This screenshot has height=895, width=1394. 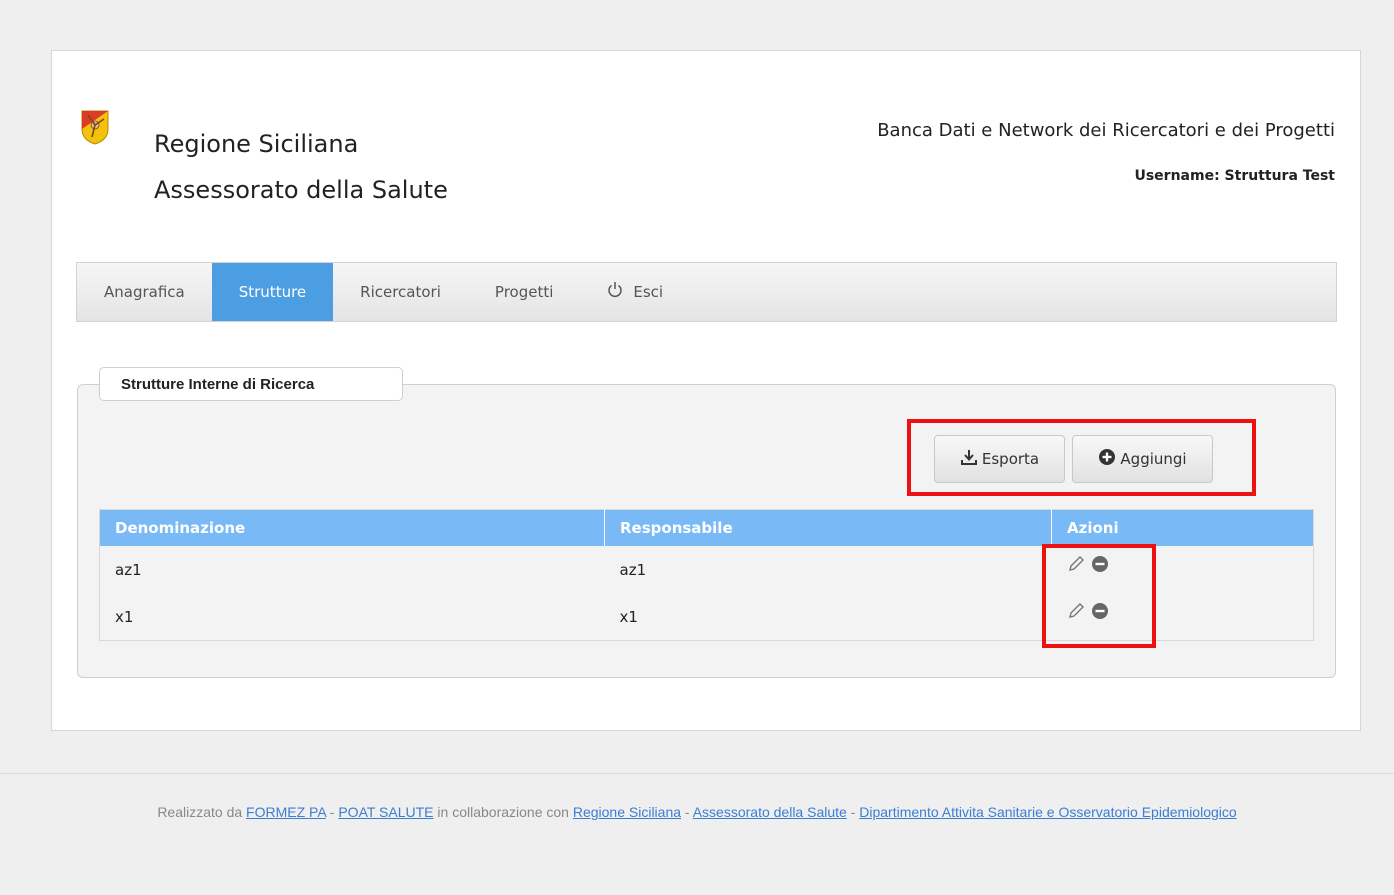 I want to click on footer-link-assessorato: Assessorato della Salute, so click(x=770, y=812).